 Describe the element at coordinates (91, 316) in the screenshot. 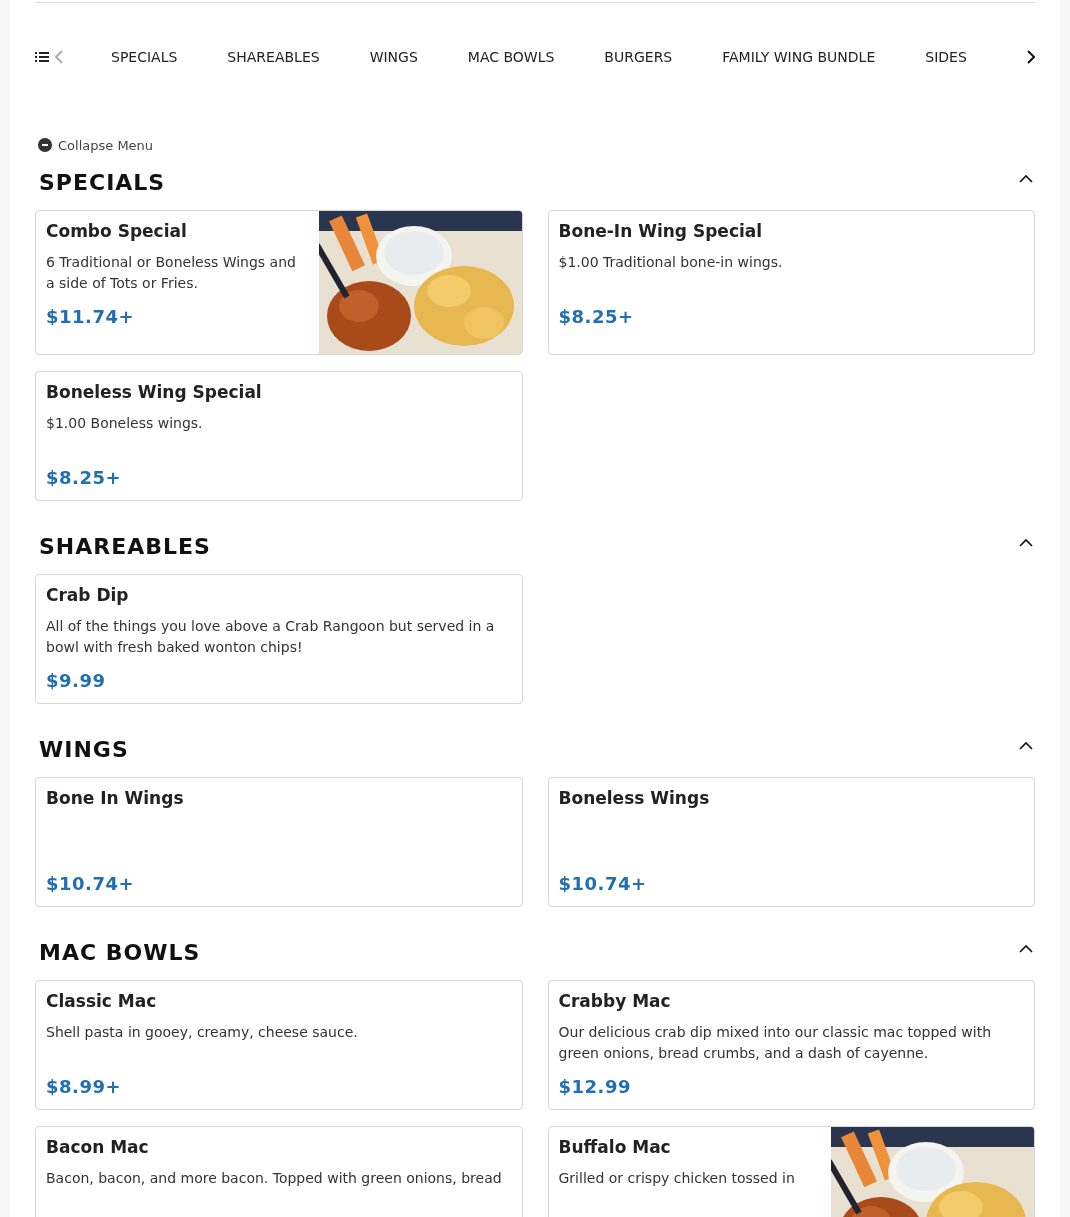

I see `item-price: $11.74+` at that location.